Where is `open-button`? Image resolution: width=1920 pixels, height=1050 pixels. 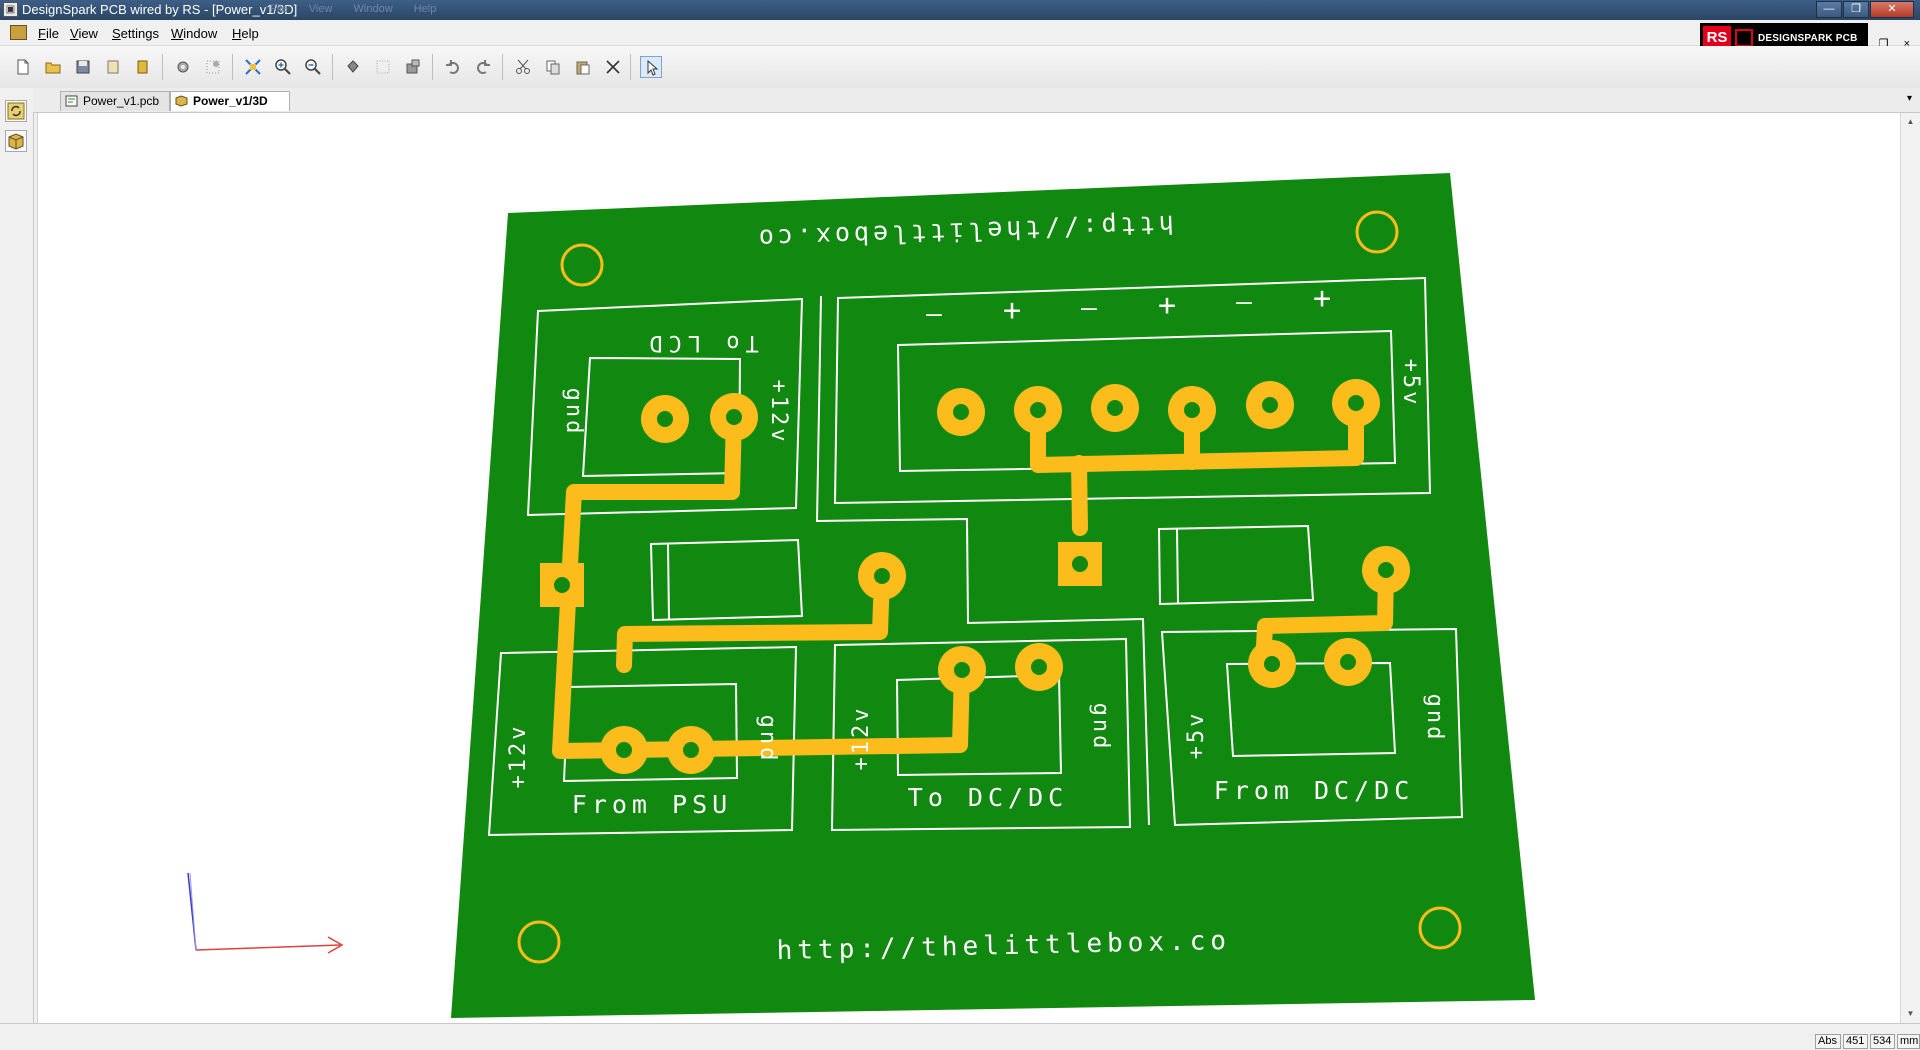 open-button is located at coordinates (53, 67).